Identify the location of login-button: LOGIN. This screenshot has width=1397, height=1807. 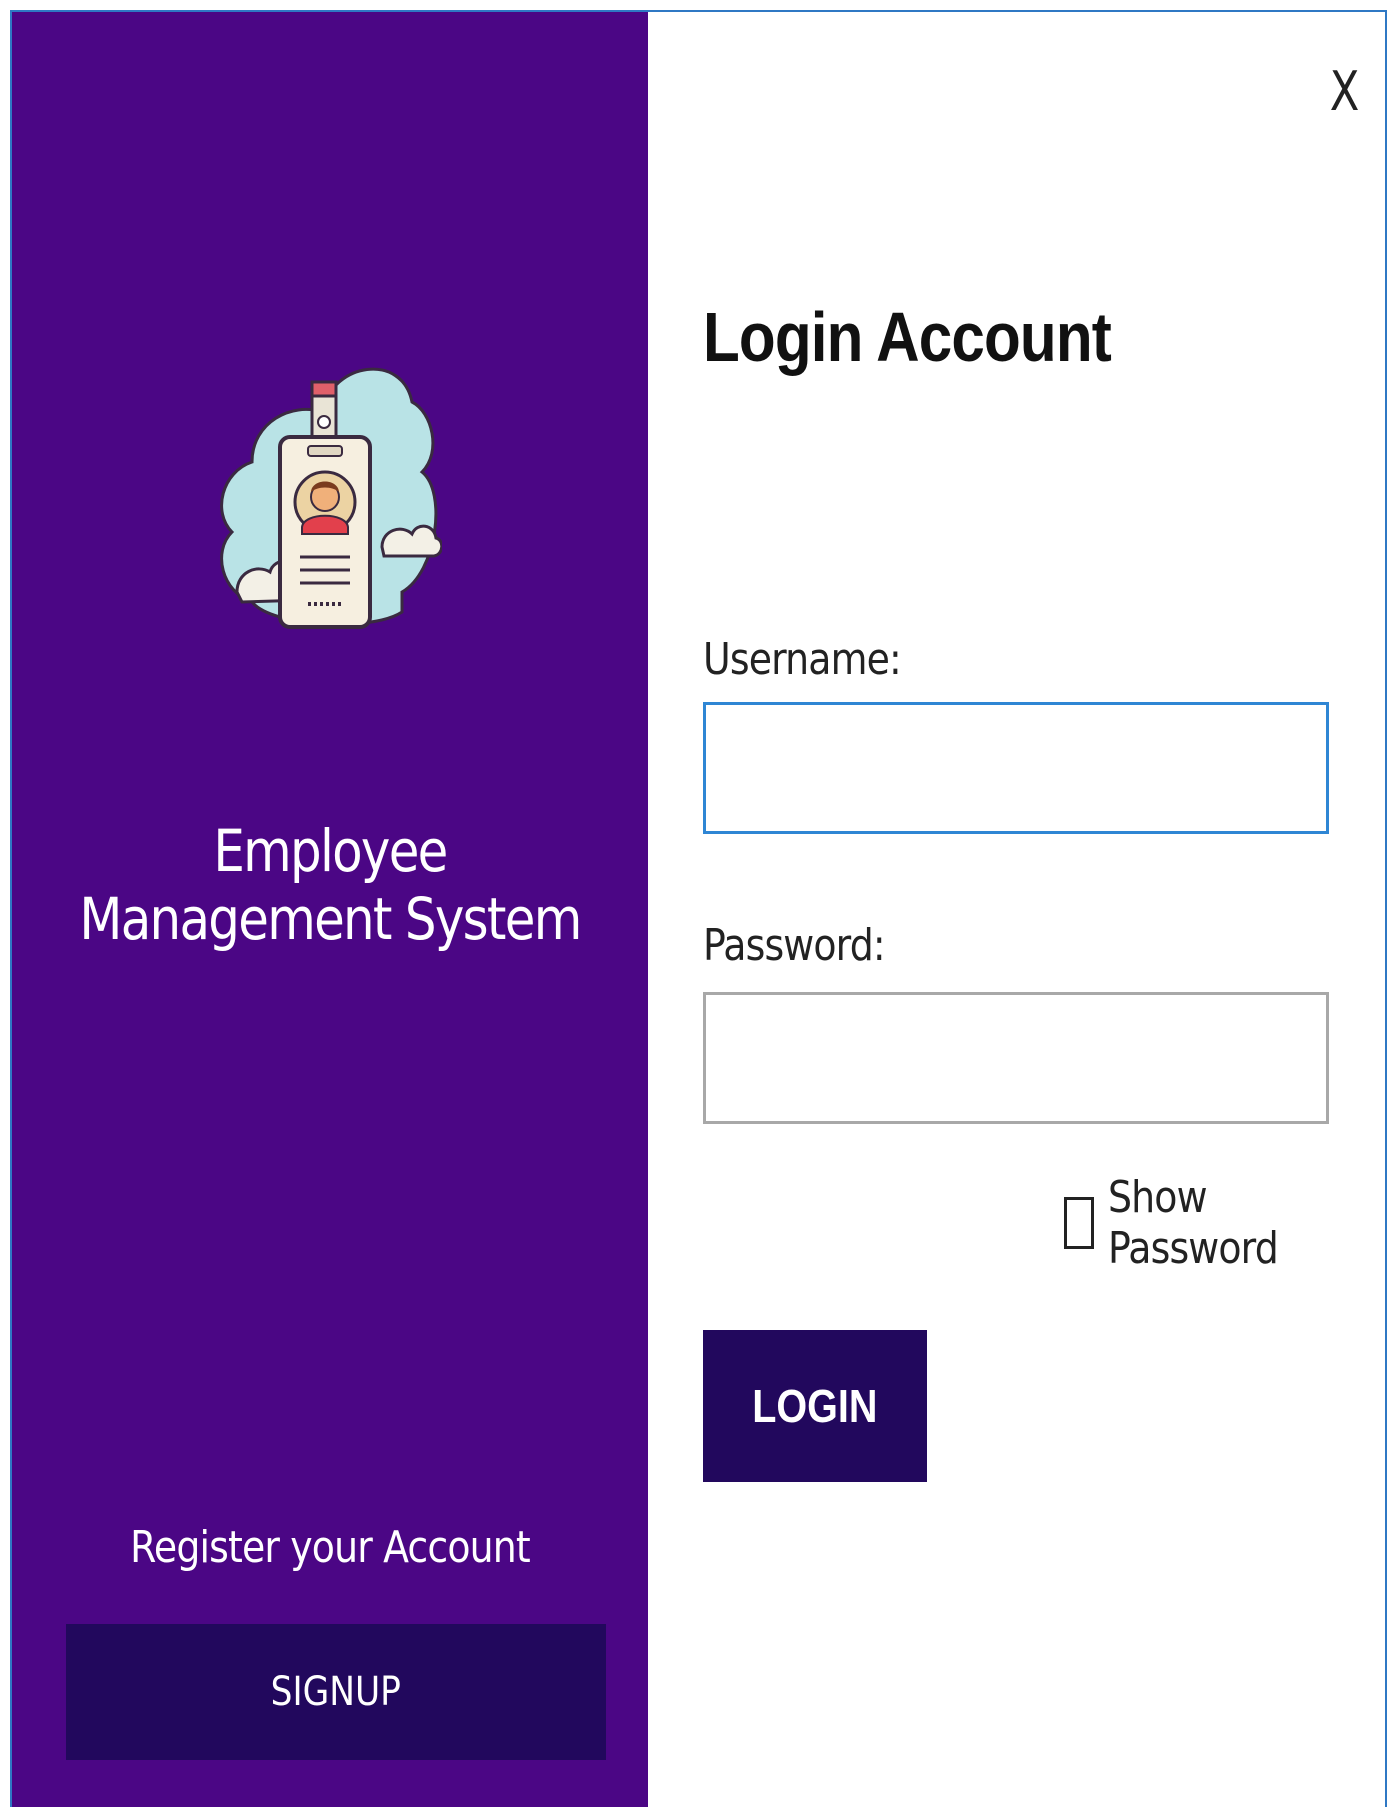
(815, 1406).